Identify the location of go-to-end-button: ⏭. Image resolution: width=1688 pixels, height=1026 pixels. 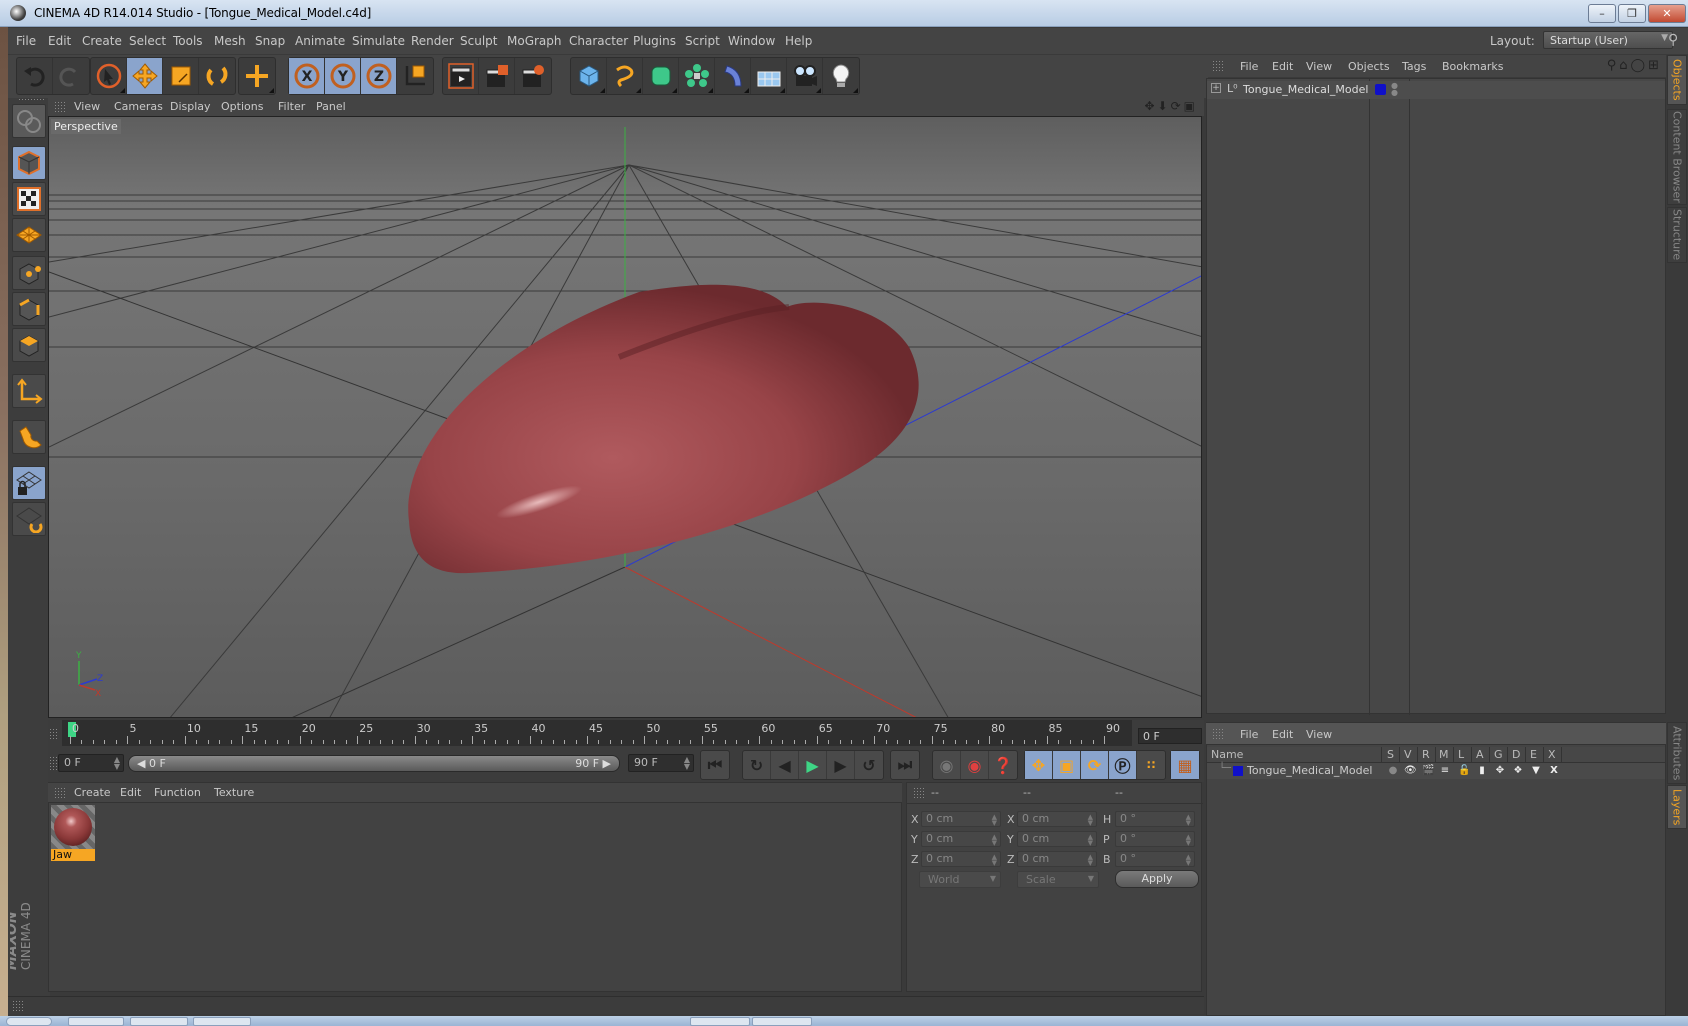
(905, 765).